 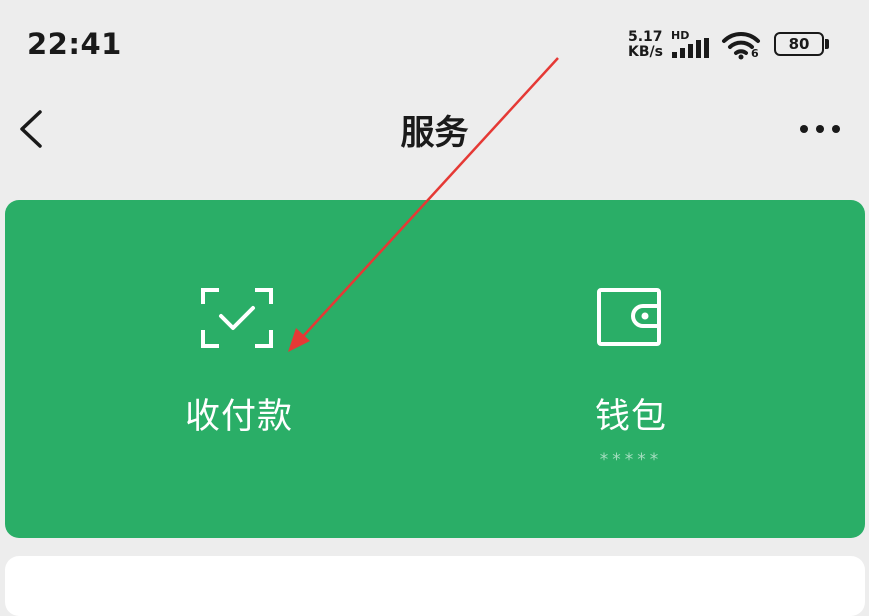 I want to click on network-speed: 5.17 KB/s, so click(x=645, y=45).